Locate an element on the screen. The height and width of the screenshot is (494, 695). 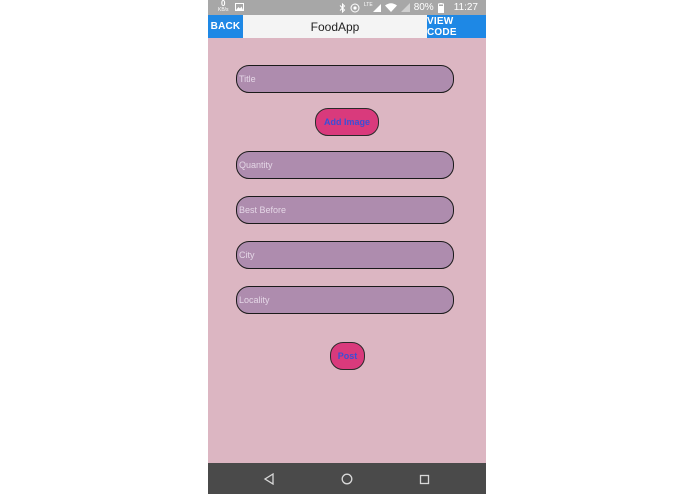
system-nav-bar is located at coordinates (347, 478).